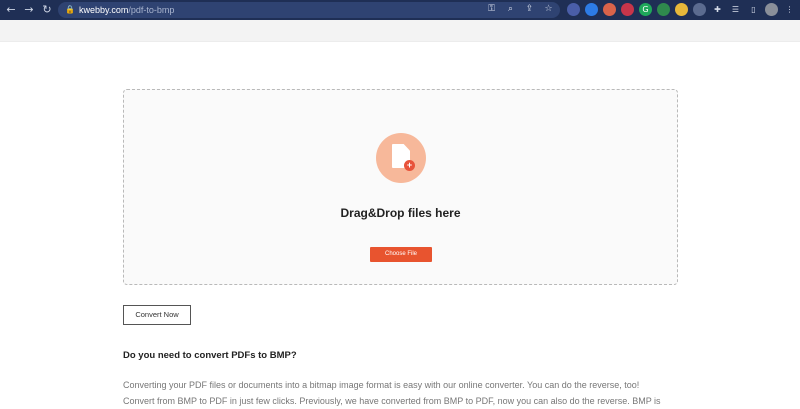 This screenshot has width=800, height=409. What do you see at coordinates (309, 10) in the screenshot?
I see `address-bar: 🔒 kwebby.com/pdf-to-bmp ⚿ ⌕ ⇪ ☆` at bounding box center [309, 10].